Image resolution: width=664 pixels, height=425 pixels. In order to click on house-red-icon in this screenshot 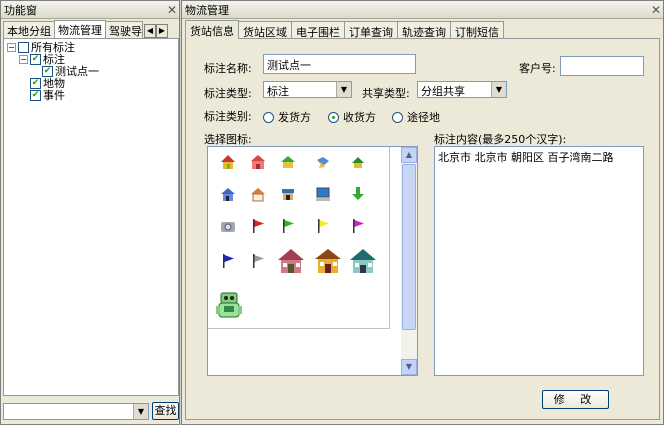, I will do `click(258, 162)`.